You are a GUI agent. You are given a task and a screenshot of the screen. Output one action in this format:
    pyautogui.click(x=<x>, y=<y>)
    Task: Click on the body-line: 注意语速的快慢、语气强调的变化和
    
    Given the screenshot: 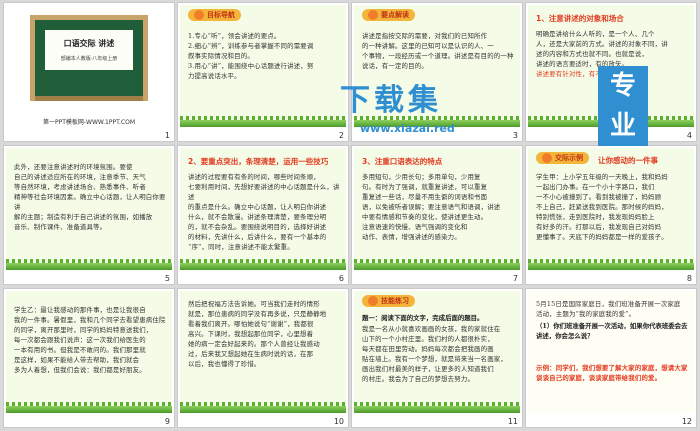 What is the action you would take?
    pyautogui.click(x=415, y=227)
    